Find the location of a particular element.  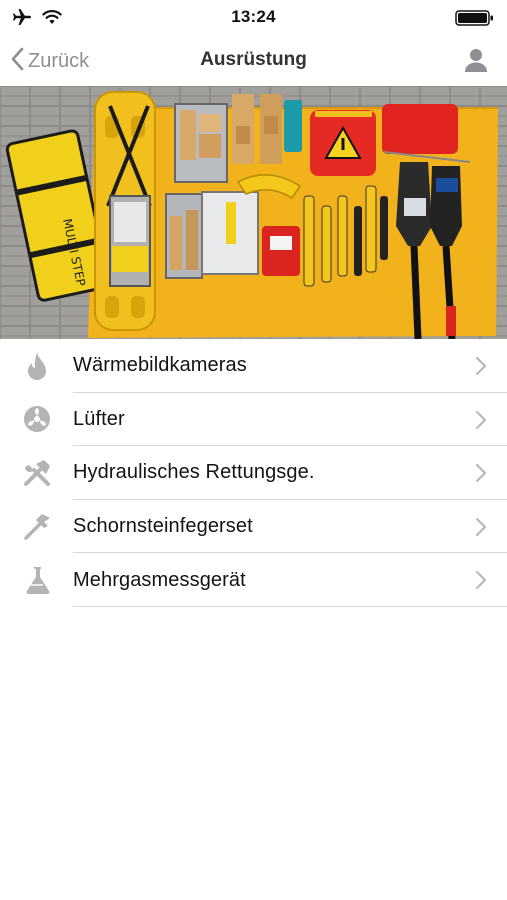

list-item-luefter: Lüfter is located at coordinates (253, 420).